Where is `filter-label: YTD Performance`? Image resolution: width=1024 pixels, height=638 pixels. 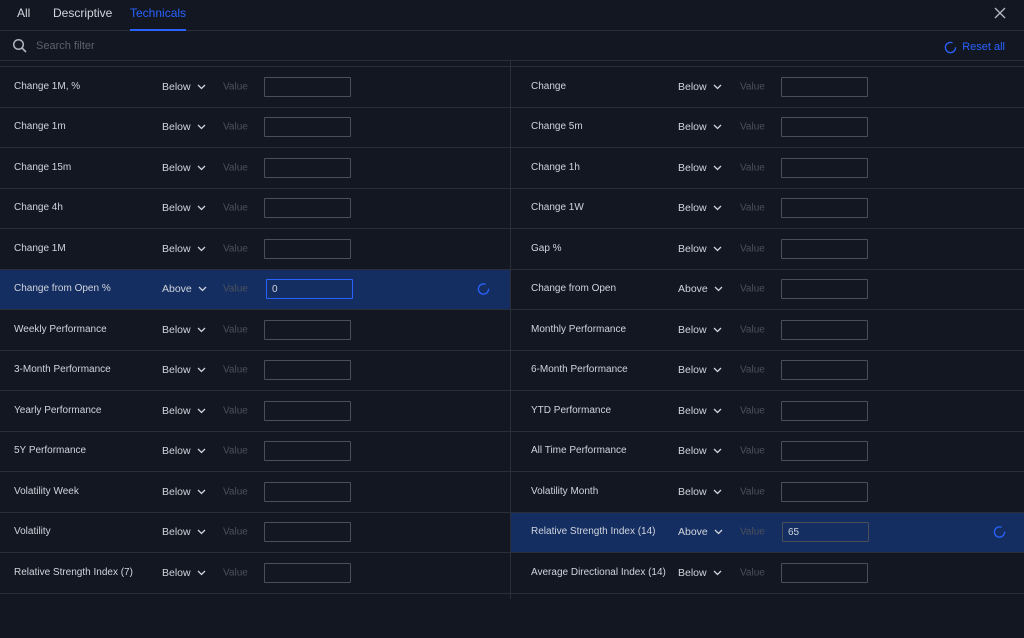
filter-label: YTD Performance is located at coordinates (571, 410).